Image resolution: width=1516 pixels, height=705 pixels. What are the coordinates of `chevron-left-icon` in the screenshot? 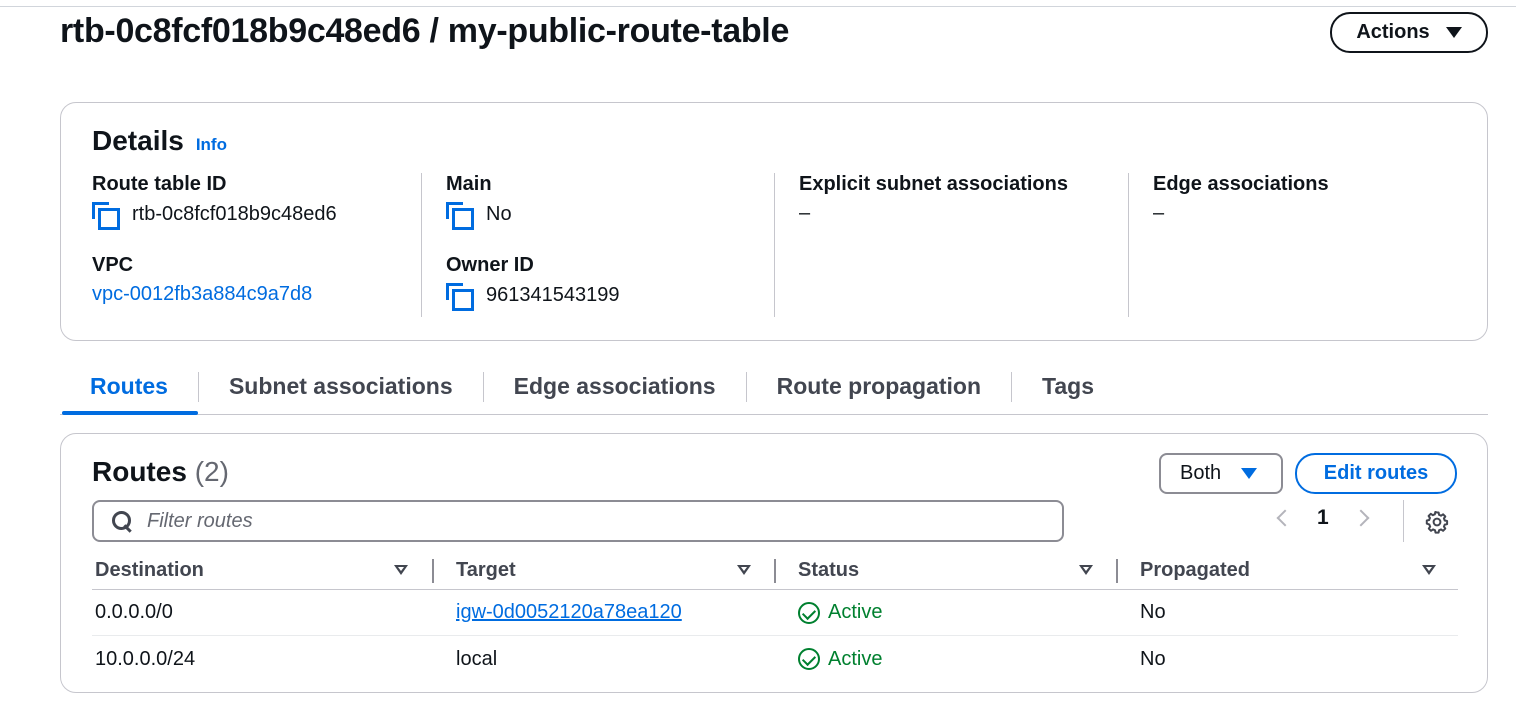 It's located at (1285, 518).